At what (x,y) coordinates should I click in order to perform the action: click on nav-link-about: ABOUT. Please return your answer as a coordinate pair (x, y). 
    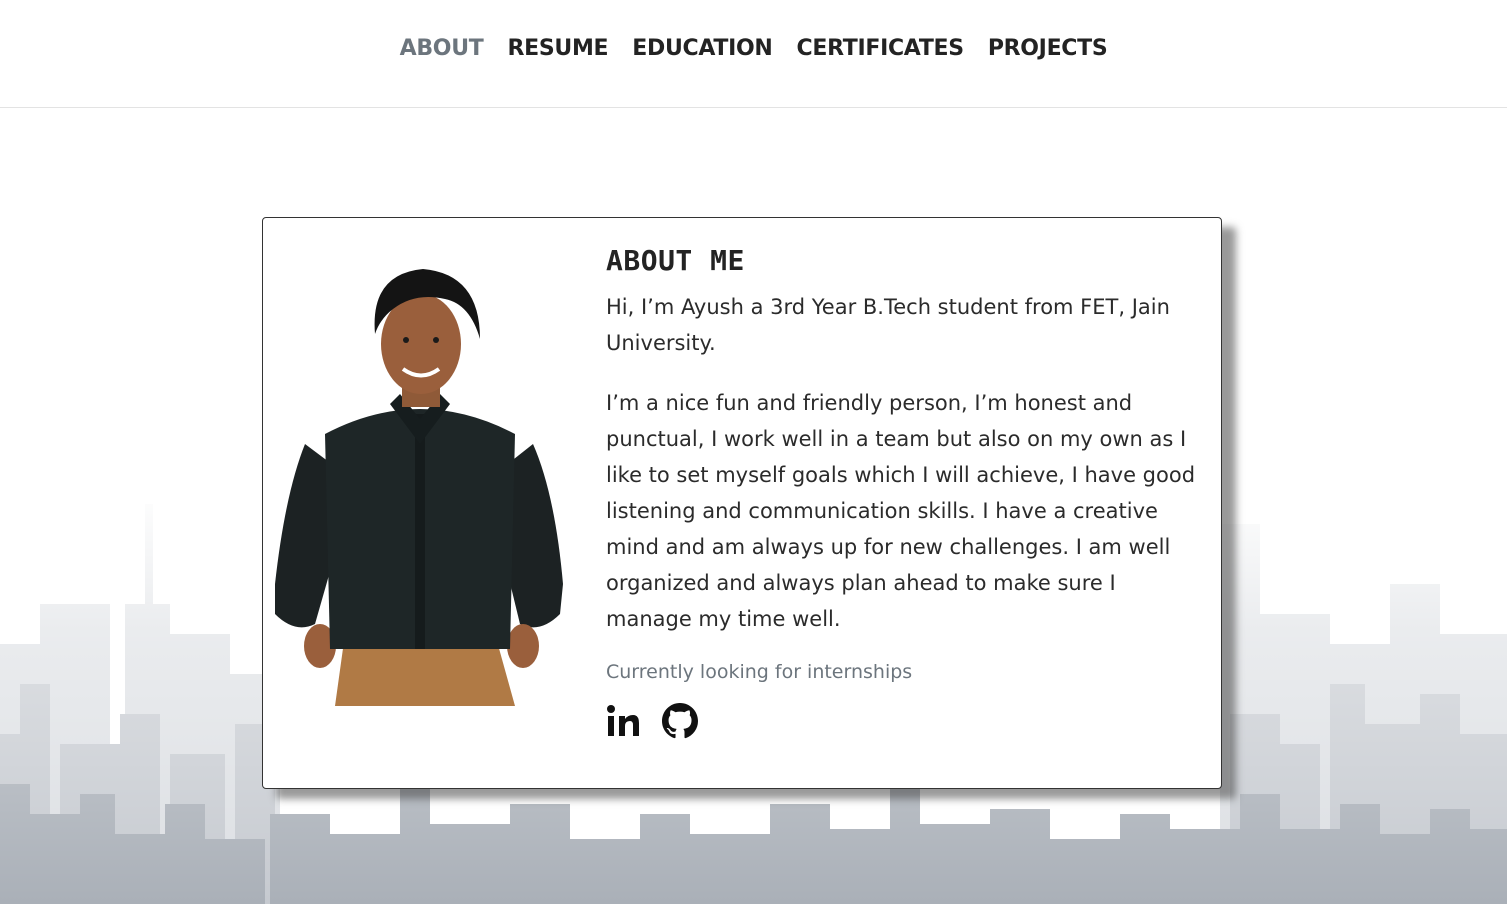
    Looking at the image, I should click on (442, 48).